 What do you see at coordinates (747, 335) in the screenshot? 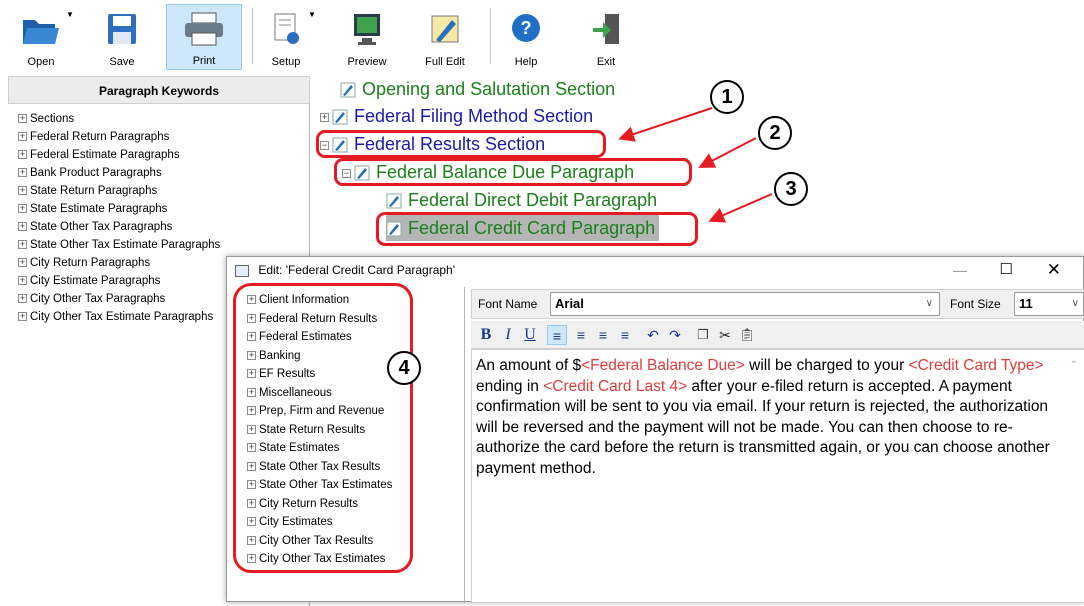
I see `paste-icon: 📋︎` at bounding box center [747, 335].